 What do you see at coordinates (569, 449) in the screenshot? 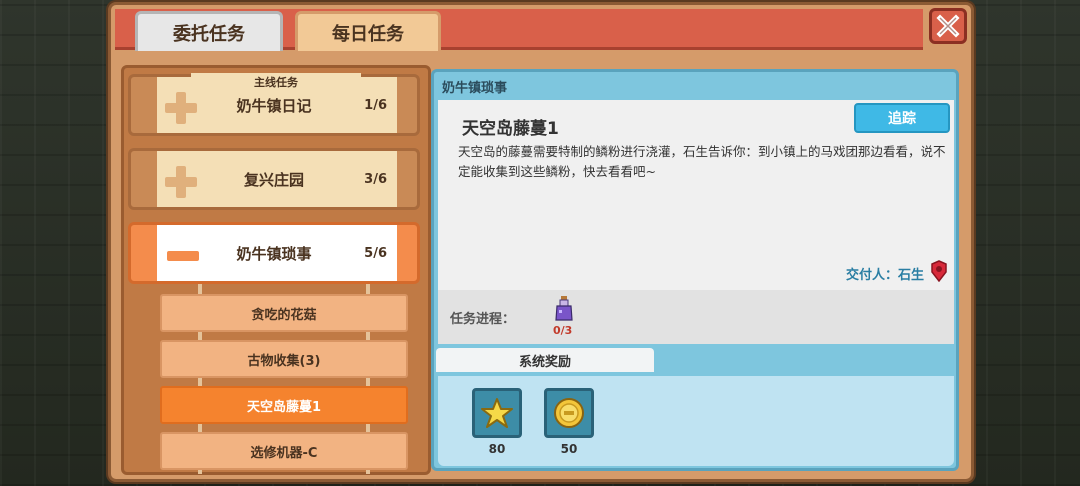
I see `reward-count: 50` at bounding box center [569, 449].